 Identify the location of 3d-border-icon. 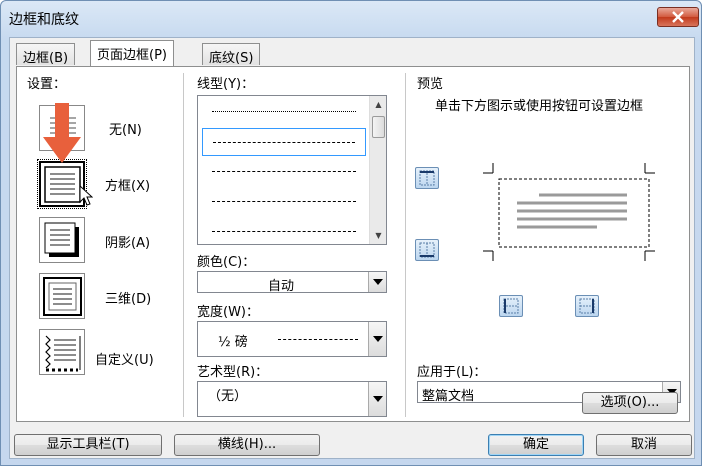
(62, 296).